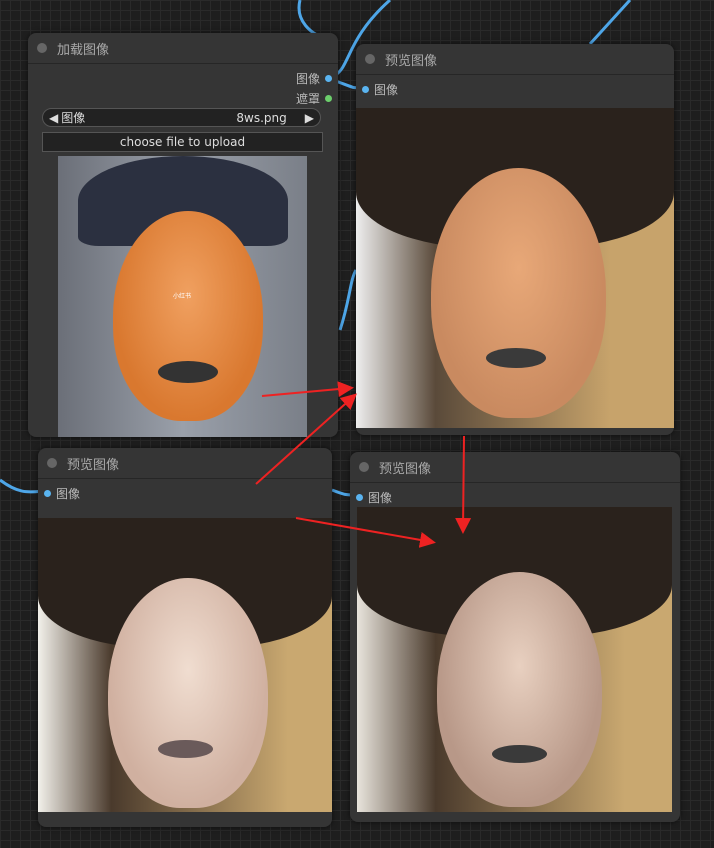  I want to click on combo-label: 图像, so click(73, 118).